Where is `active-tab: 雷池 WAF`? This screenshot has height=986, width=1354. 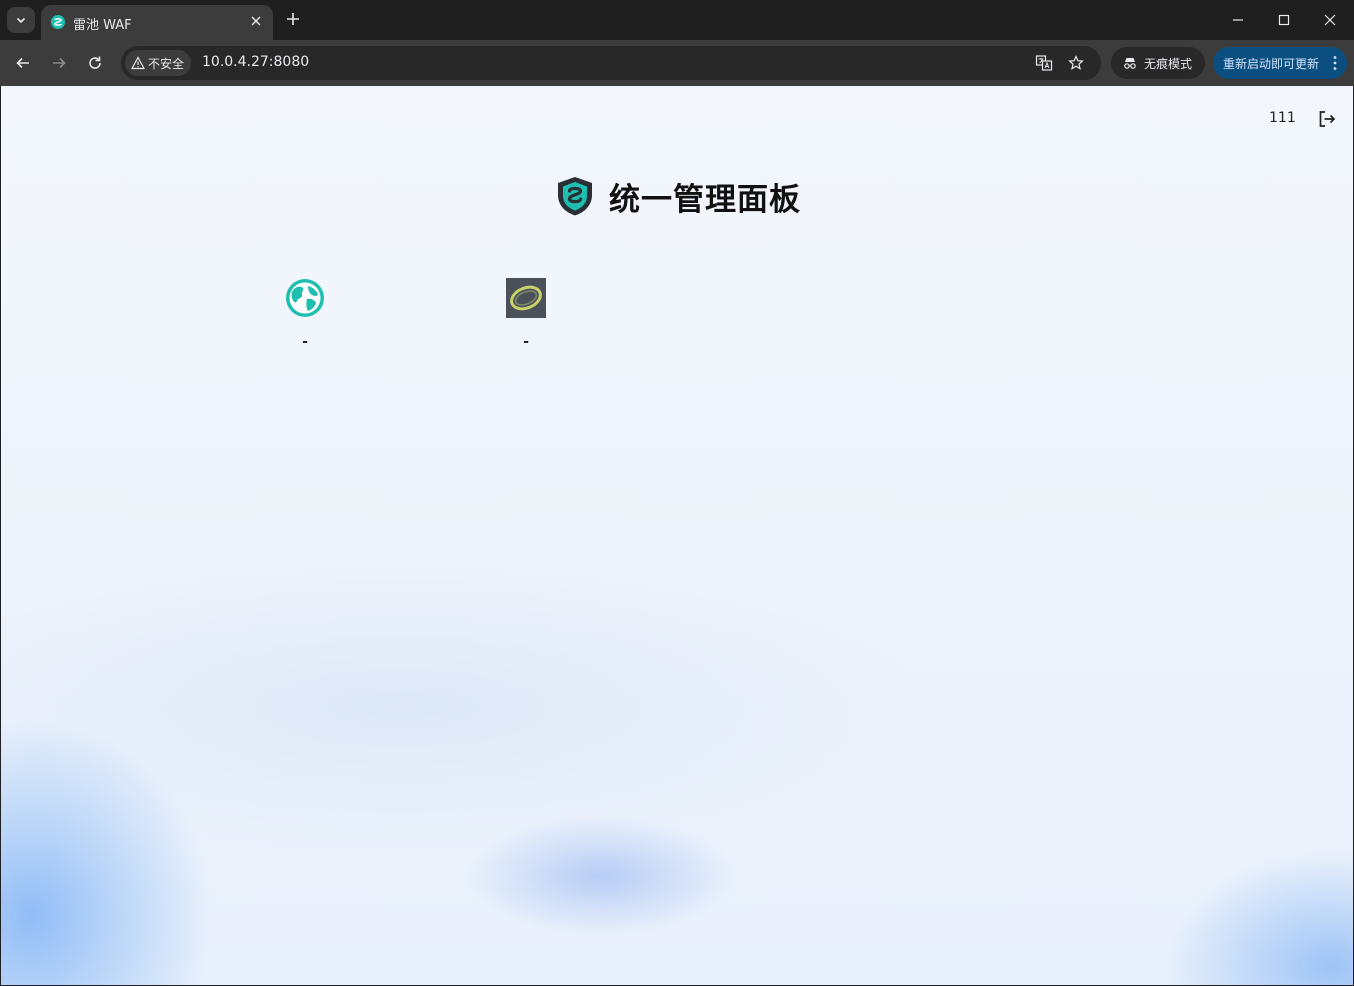 active-tab: 雷池 WAF is located at coordinates (157, 22).